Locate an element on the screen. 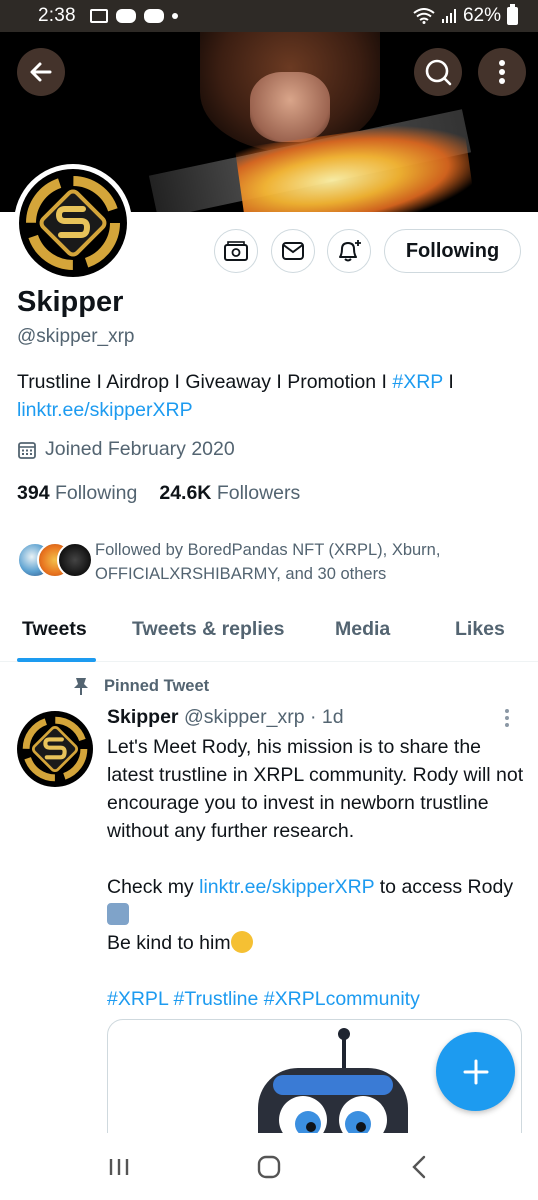 This screenshot has height=1200, width=538. message-button is located at coordinates (293, 251).